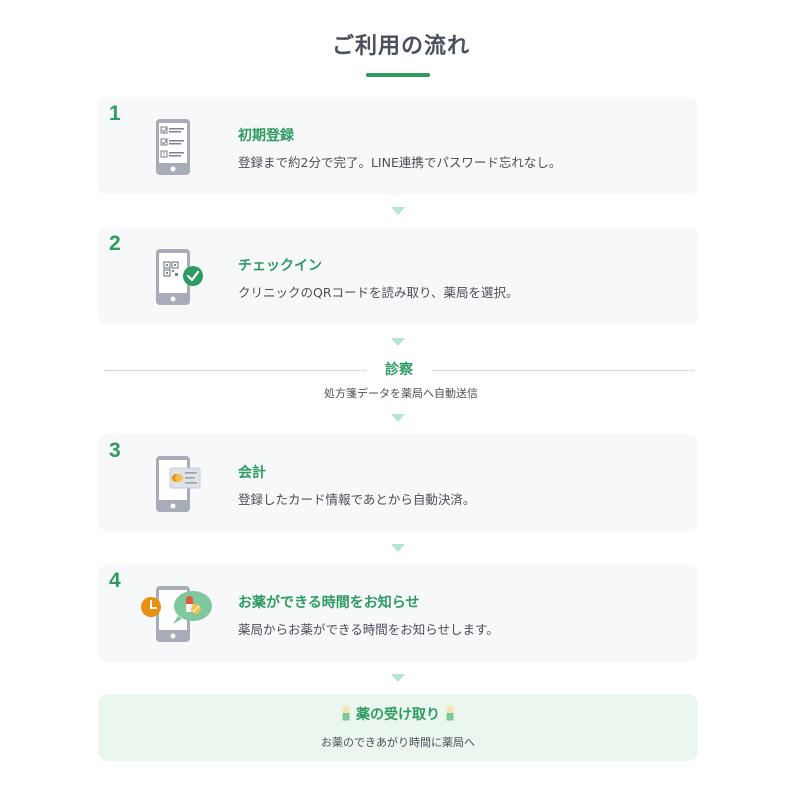 This screenshot has height=799, width=802. I want to click on phone-credit-card-icon, so click(178, 483).